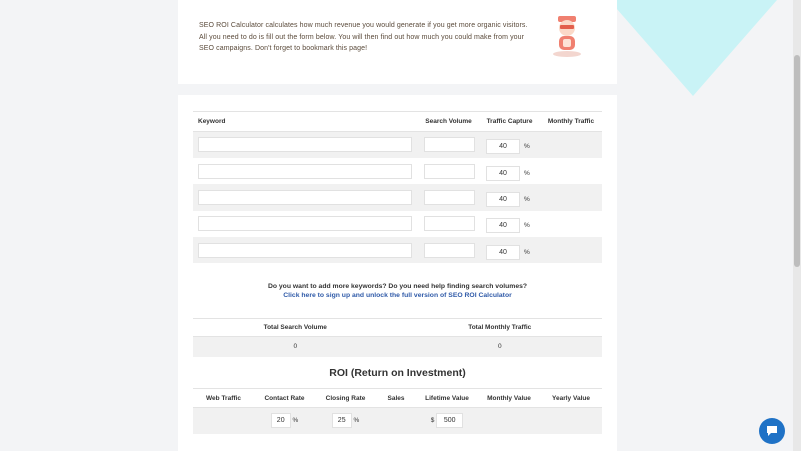 This screenshot has width=801, height=451. I want to click on header-web-traffic: Web Traffic, so click(223, 398).